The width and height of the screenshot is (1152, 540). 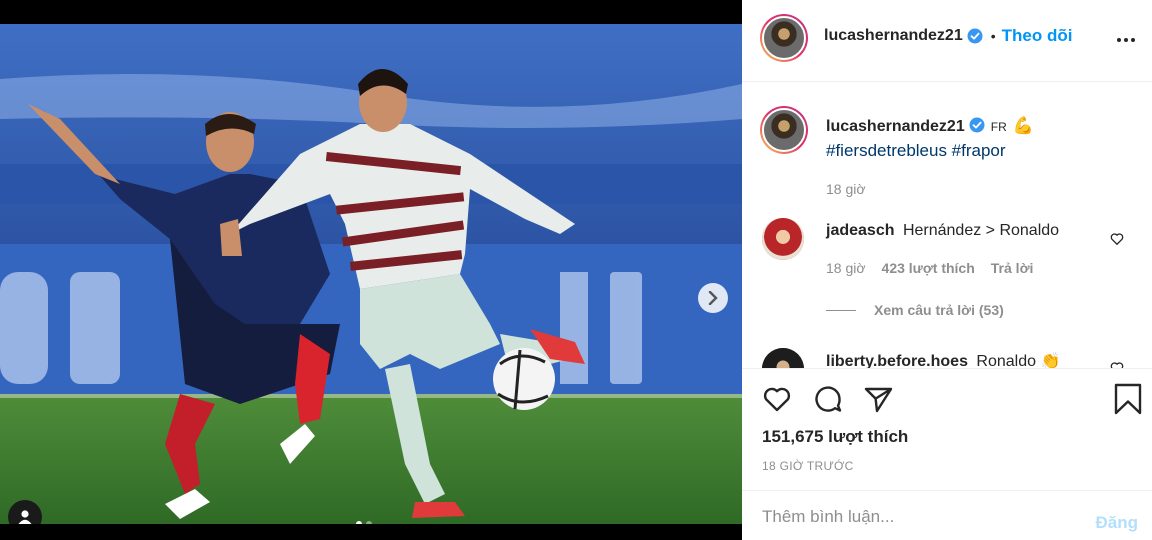 What do you see at coordinates (1117, 523) in the screenshot?
I see `post-comment-button: Đăng` at bounding box center [1117, 523].